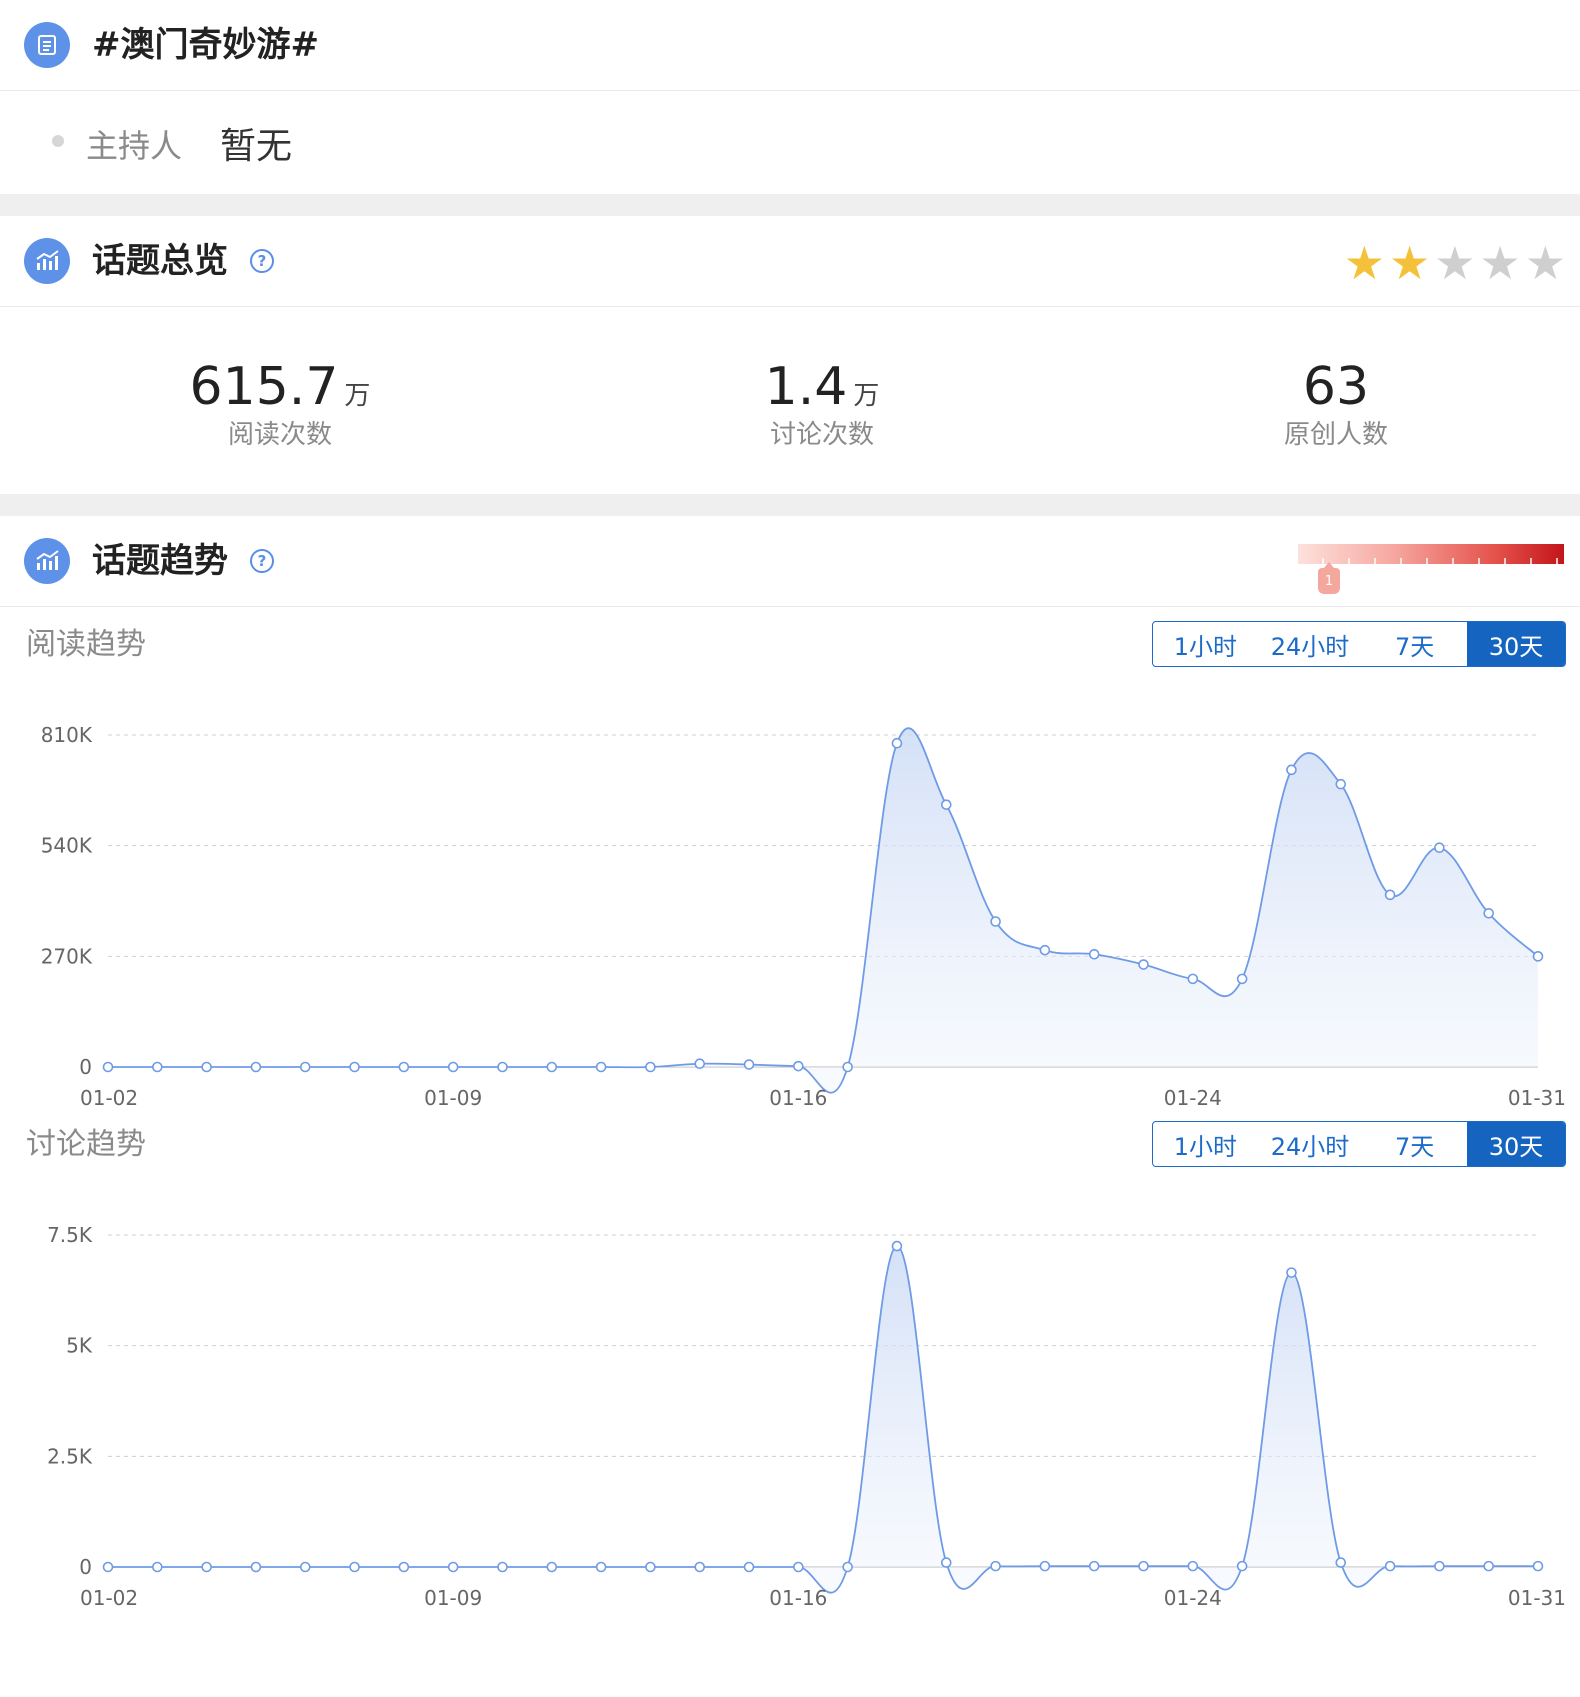 The width and height of the screenshot is (1580, 1697). What do you see at coordinates (866, 396) in the screenshot?
I see `stat-unit: 万` at bounding box center [866, 396].